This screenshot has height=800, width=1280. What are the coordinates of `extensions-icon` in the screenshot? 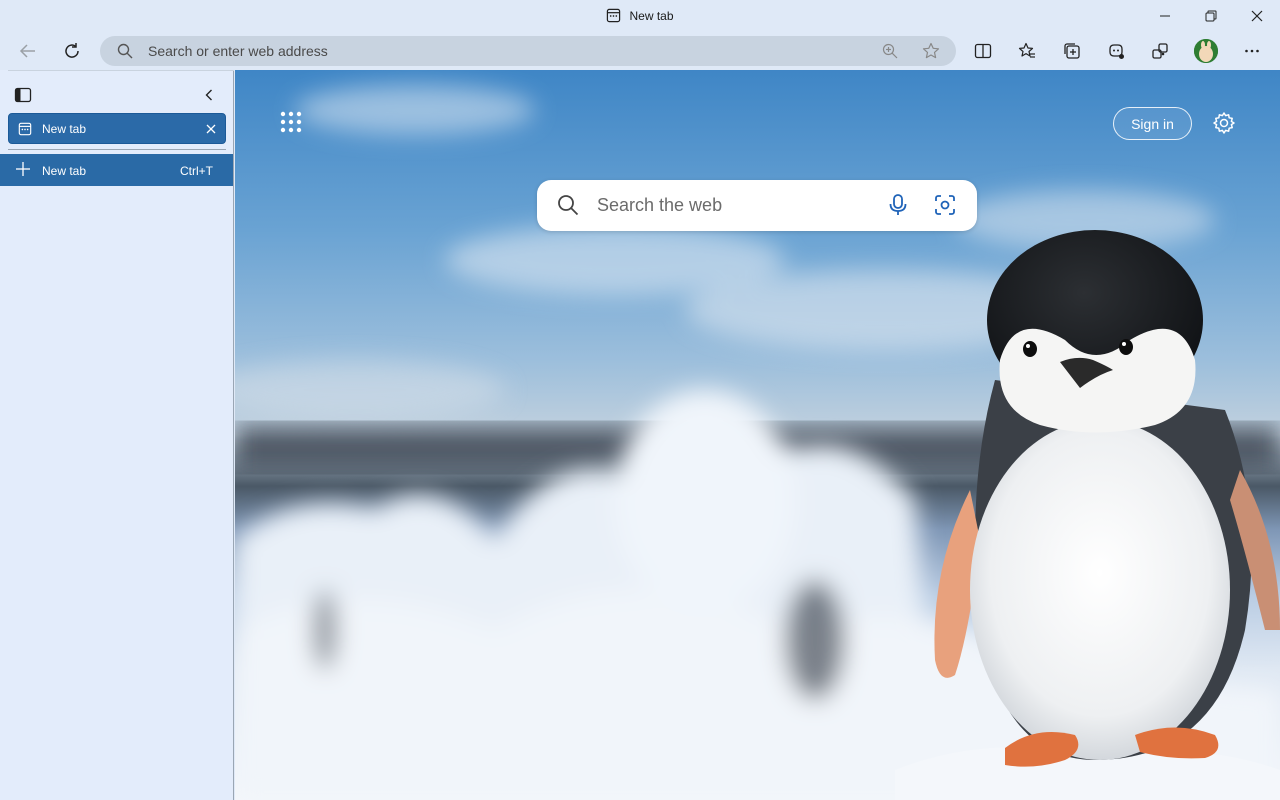 It's located at (1160, 51).